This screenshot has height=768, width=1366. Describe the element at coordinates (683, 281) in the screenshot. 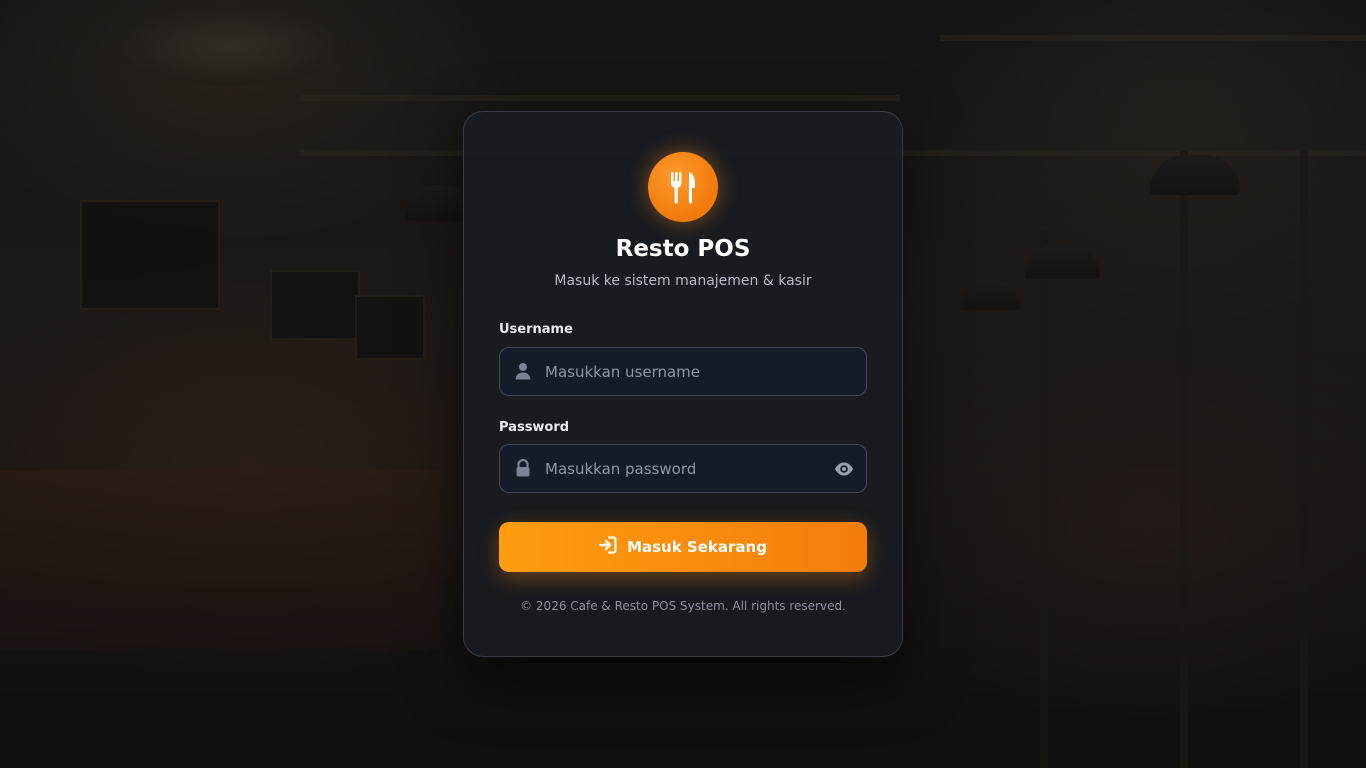

I see `app-subtitle: Masuk ke sistem manajemen & kasir` at that location.